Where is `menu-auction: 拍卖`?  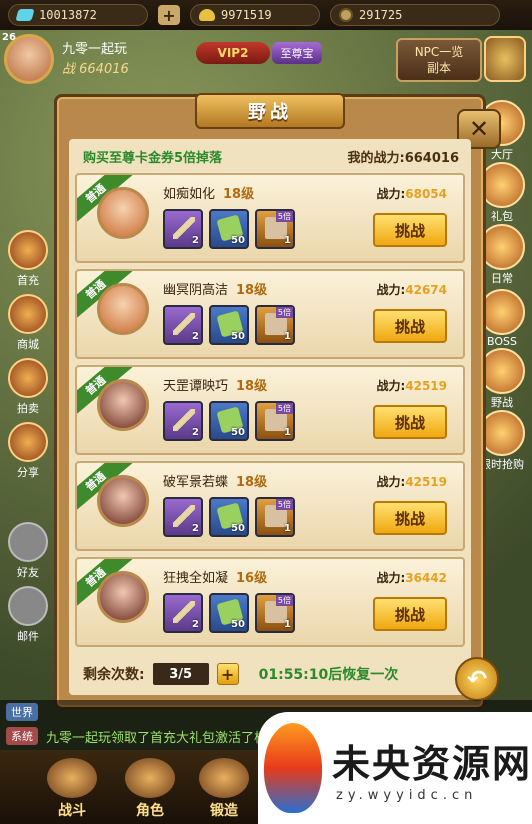
menu-auction: 拍卖 is located at coordinates (28, 388).